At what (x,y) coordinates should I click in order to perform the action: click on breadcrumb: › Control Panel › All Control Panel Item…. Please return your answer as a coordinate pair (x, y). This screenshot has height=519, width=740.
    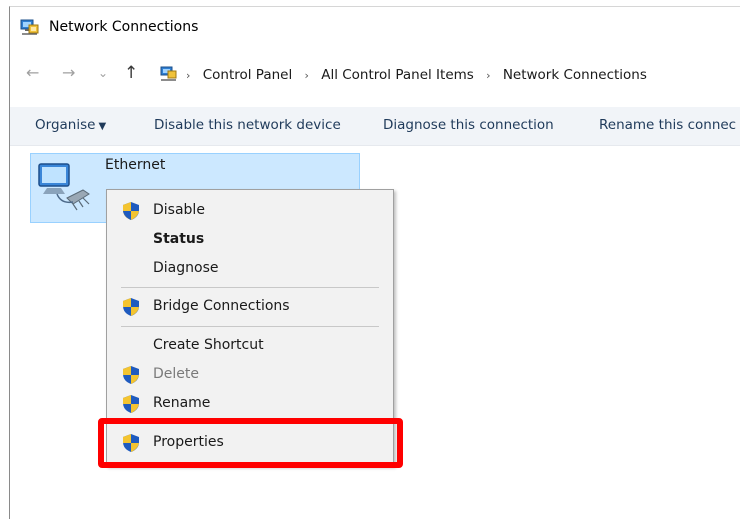
    Looking at the image, I should click on (420, 75).